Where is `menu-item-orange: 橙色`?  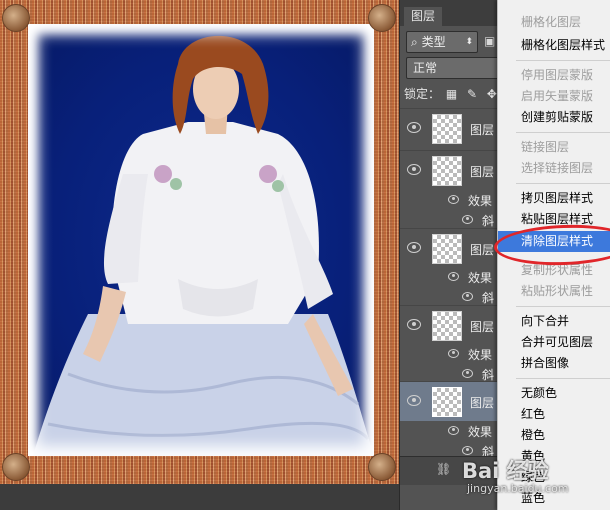 menu-item-orange: 橙色 is located at coordinates (554, 435).